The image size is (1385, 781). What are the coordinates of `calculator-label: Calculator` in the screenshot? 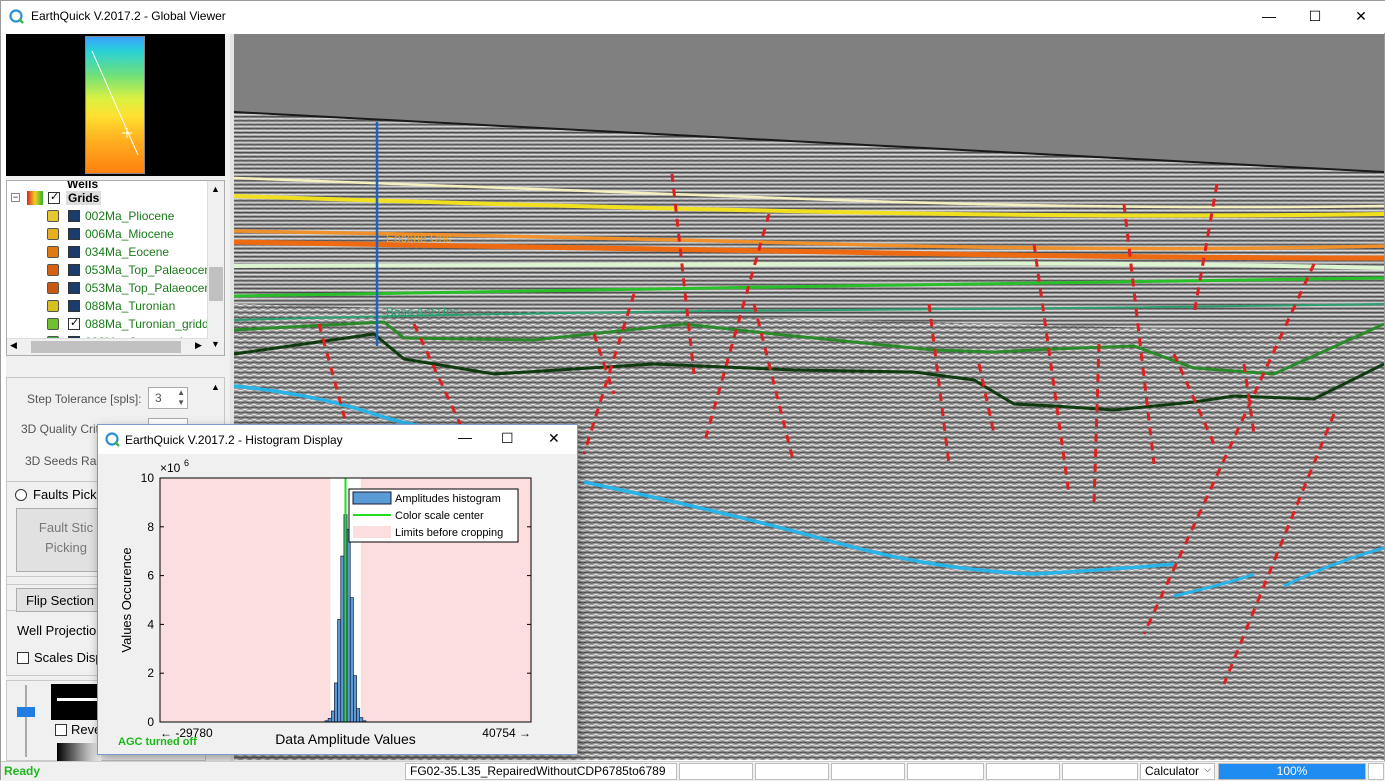 It's located at (1172, 771).